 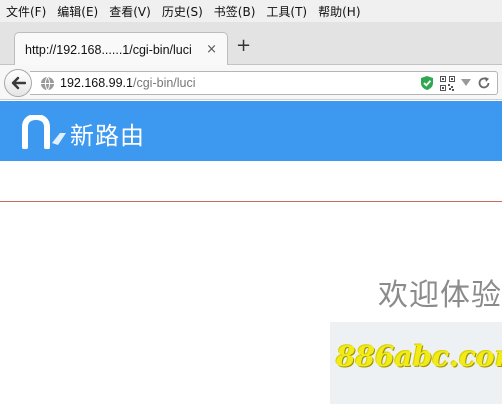 I want to click on separator-line, so click(x=251, y=201).